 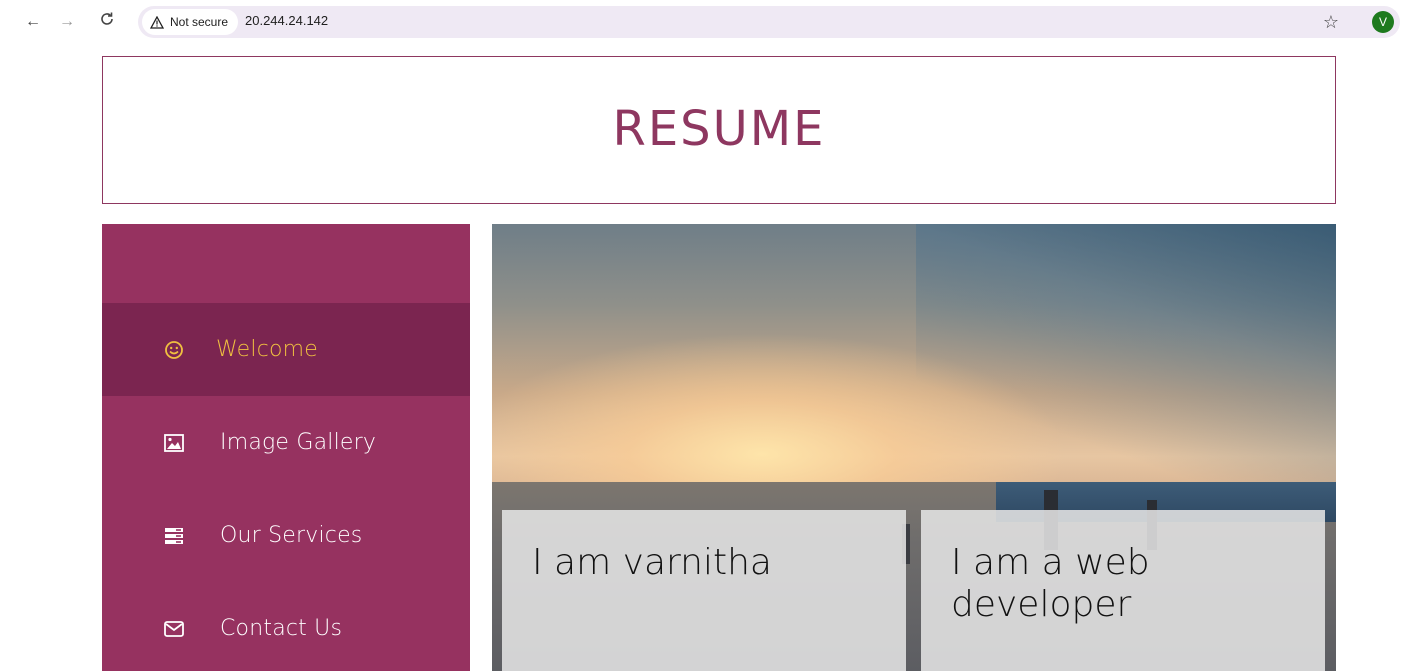 I want to click on forward-icon: →, so click(x=67, y=22).